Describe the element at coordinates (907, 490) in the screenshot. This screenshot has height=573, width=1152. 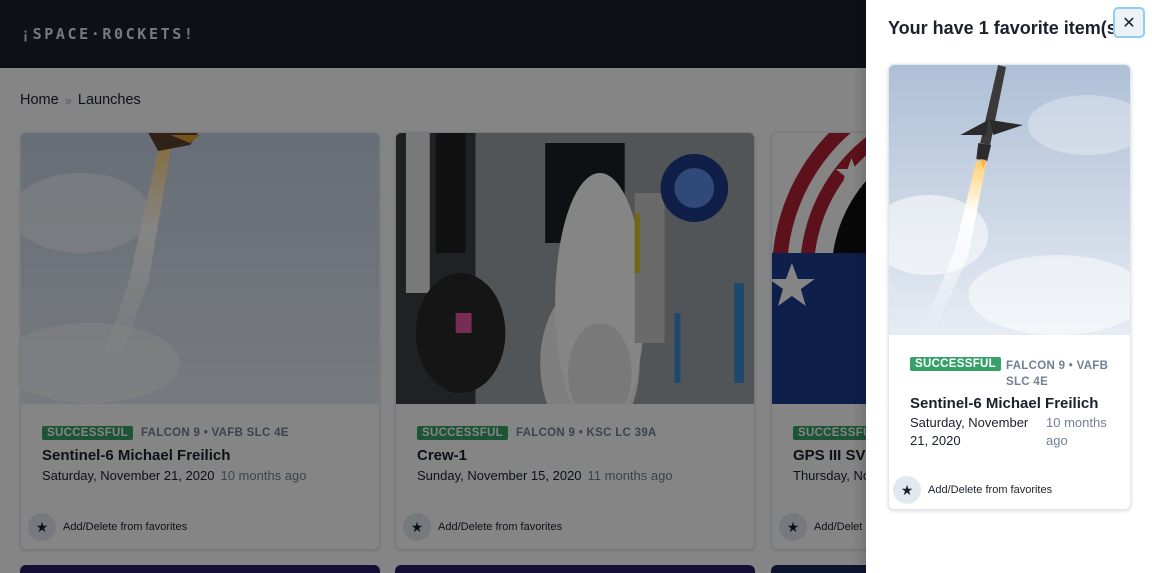
I see `star-icon: ★` at that location.